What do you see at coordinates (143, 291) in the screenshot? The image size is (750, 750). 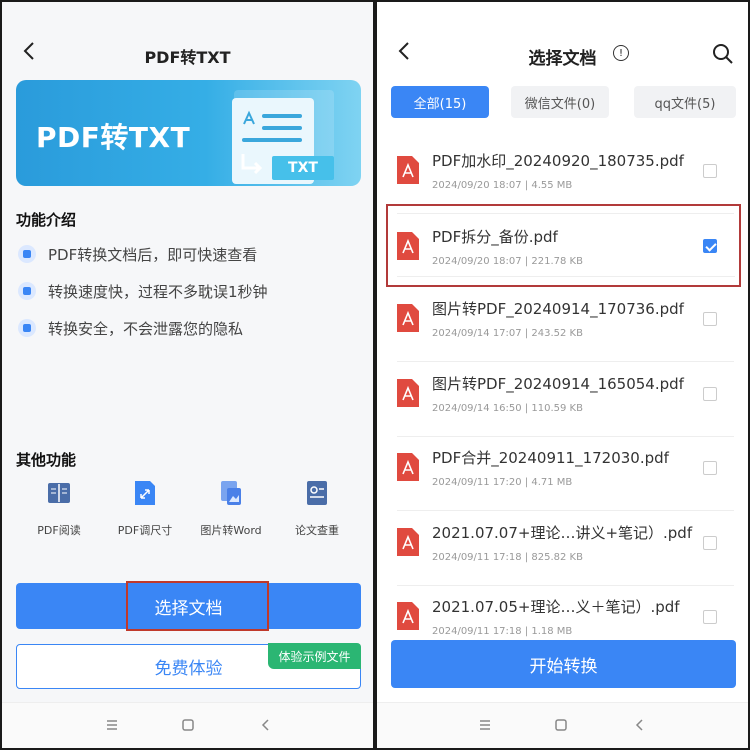 I see `feature-item: 转换速度快，过程不多耽误1秒钟` at bounding box center [143, 291].